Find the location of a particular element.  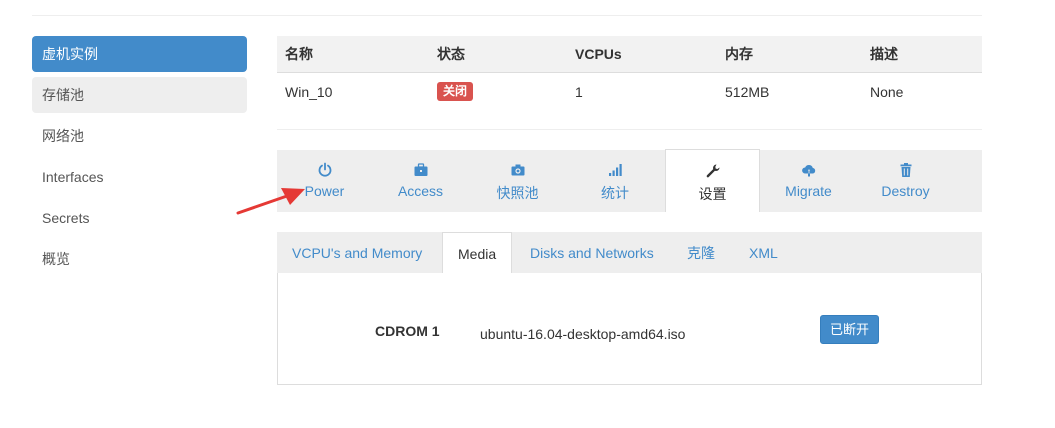

tab-migrate: Migrate is located at coordinates (808, 181).